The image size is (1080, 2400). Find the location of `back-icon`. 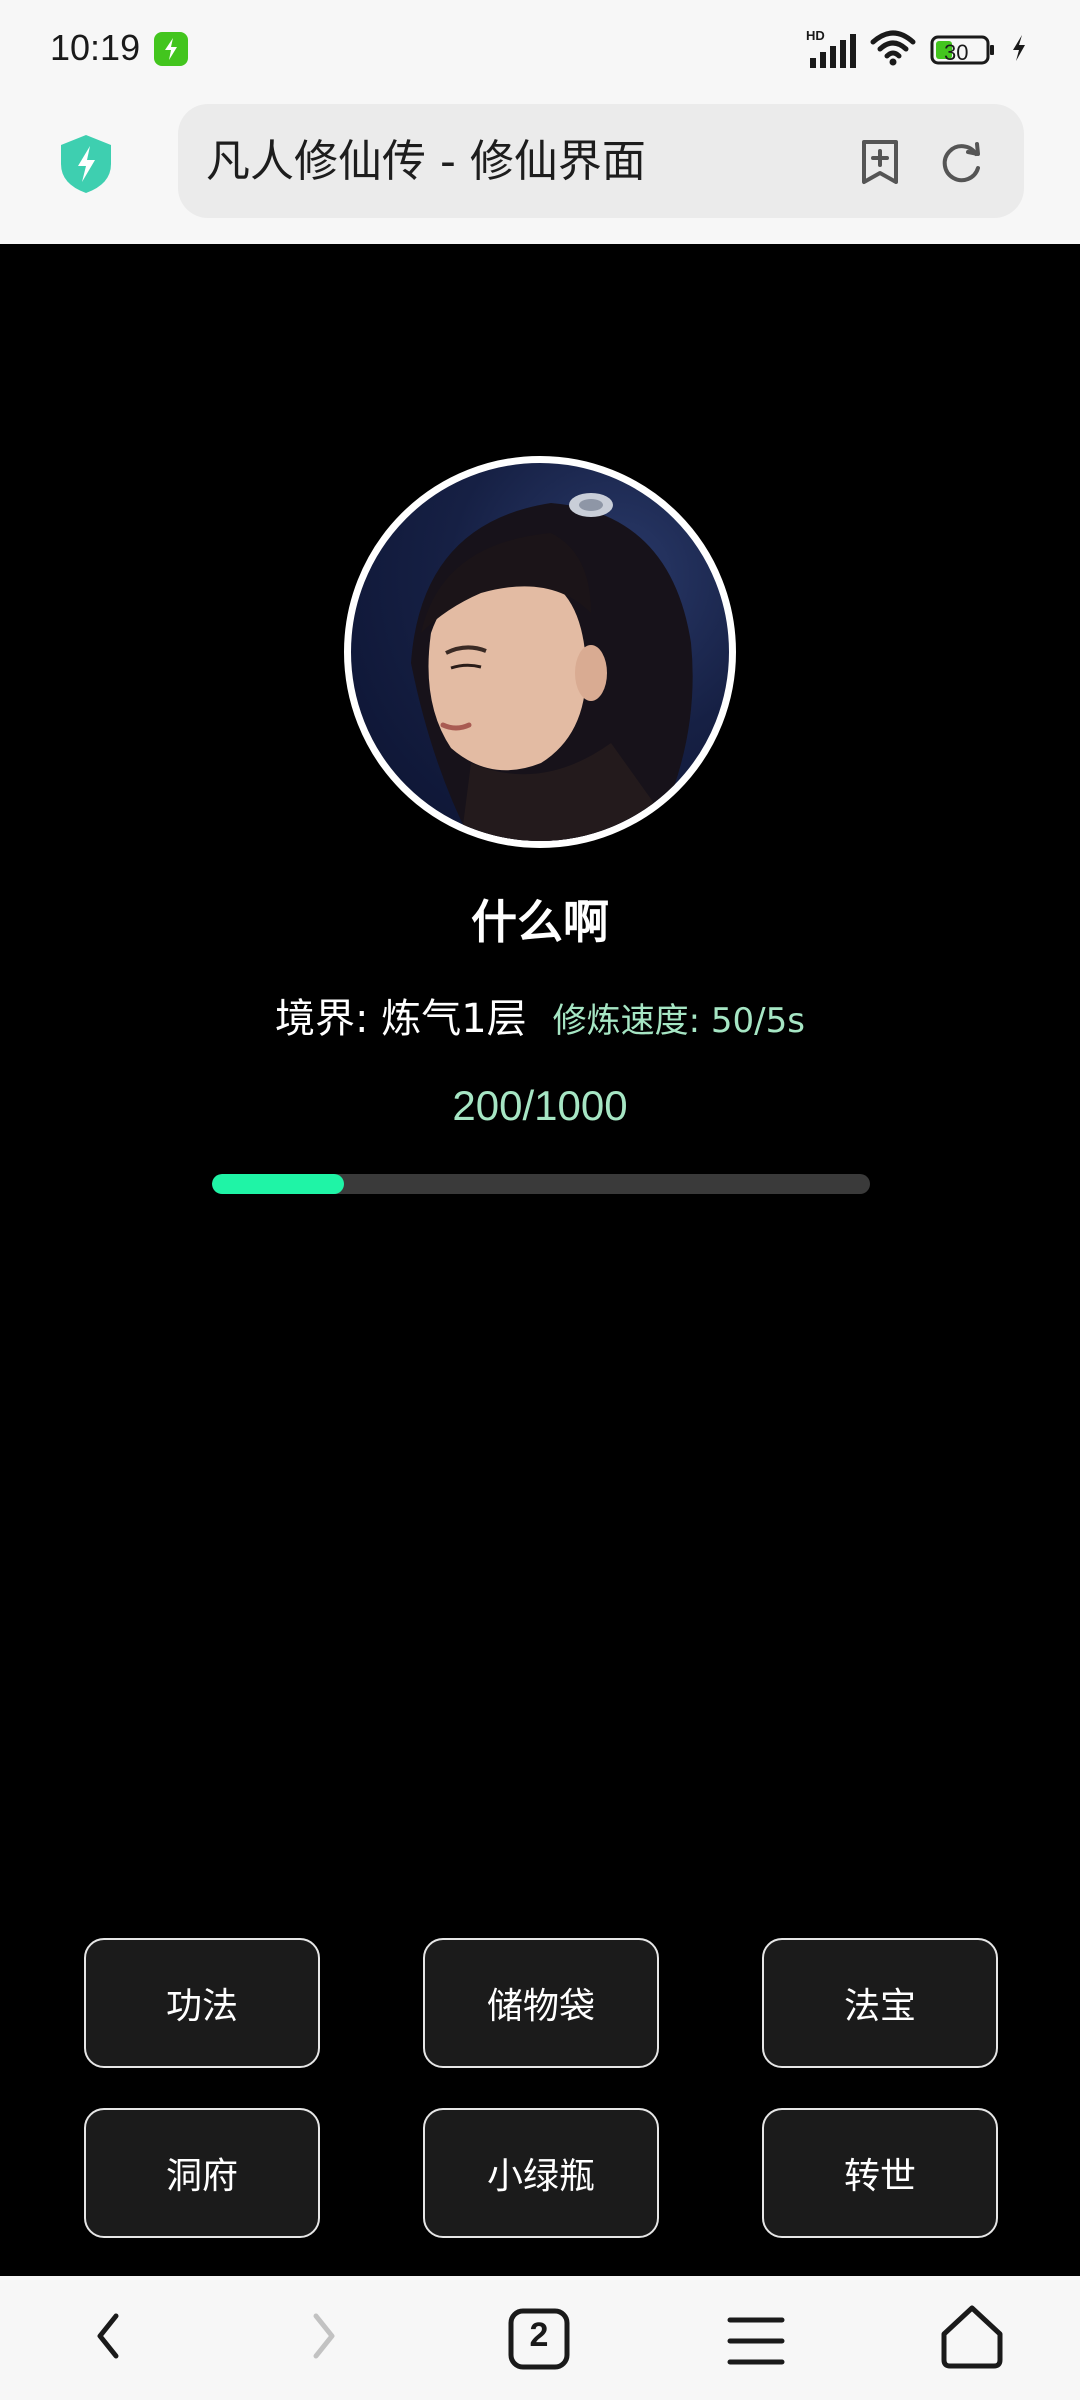

back-icon is located at coordinates (108, 2338).